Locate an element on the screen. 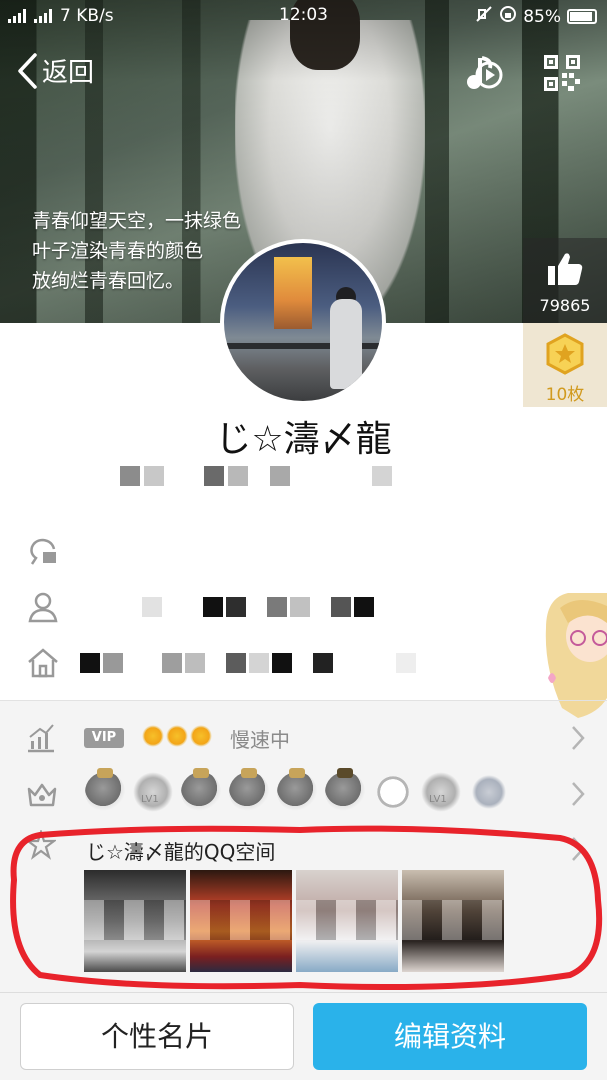  profile-card-button: 个性名片 is located at coordinates (157, 1036).